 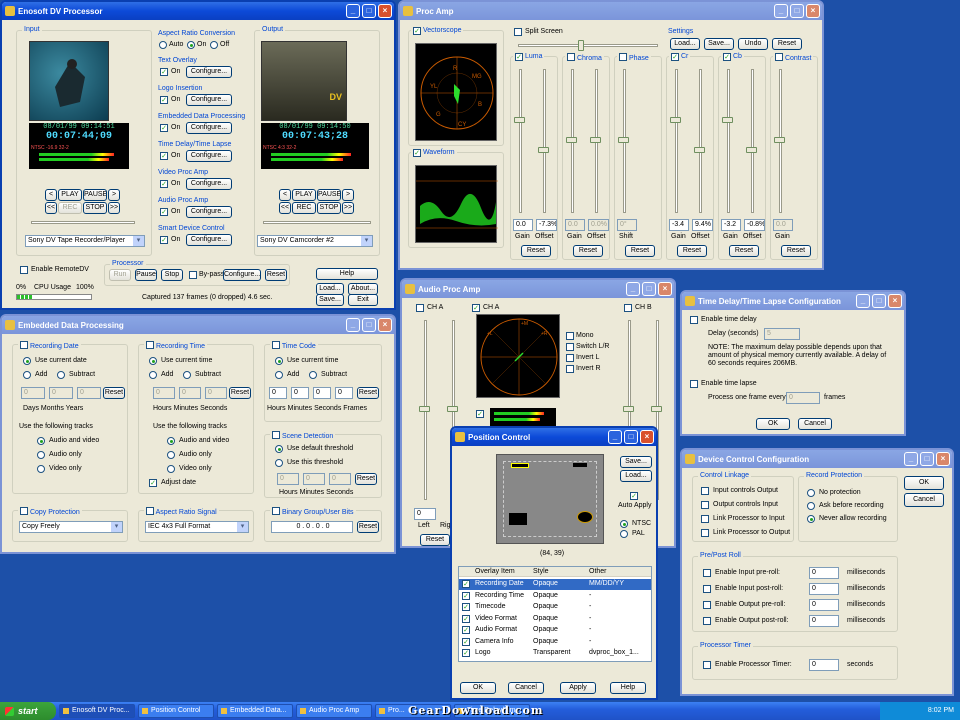 I want to click on cha-left-checkbox, so click(x=420, y=308).